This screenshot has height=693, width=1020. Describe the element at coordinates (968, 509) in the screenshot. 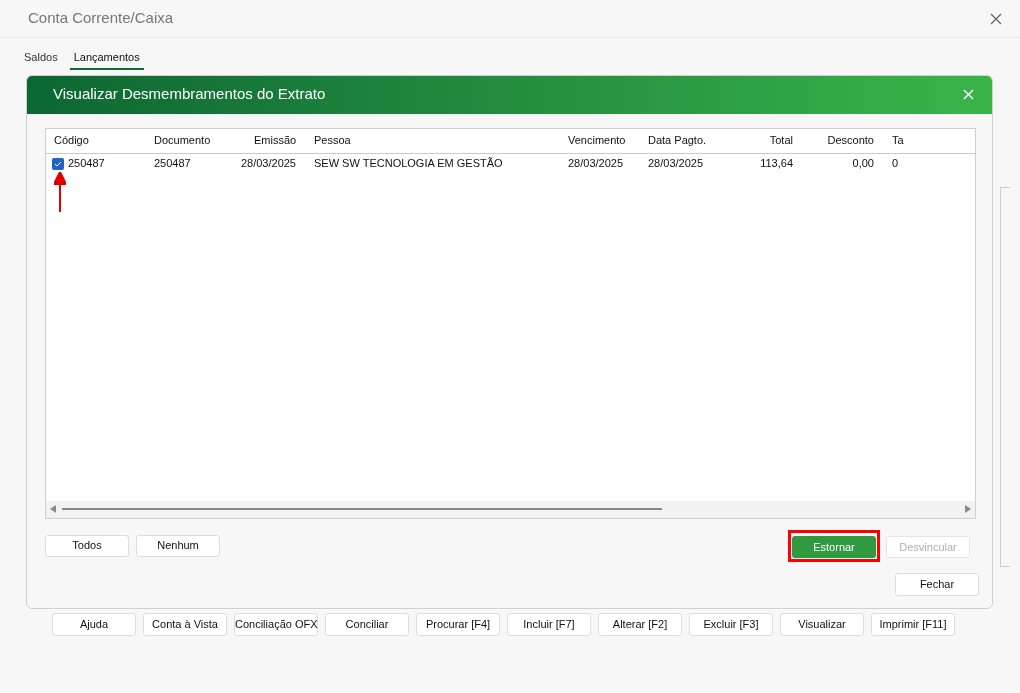

I see `scroll-right-icon` at that location.